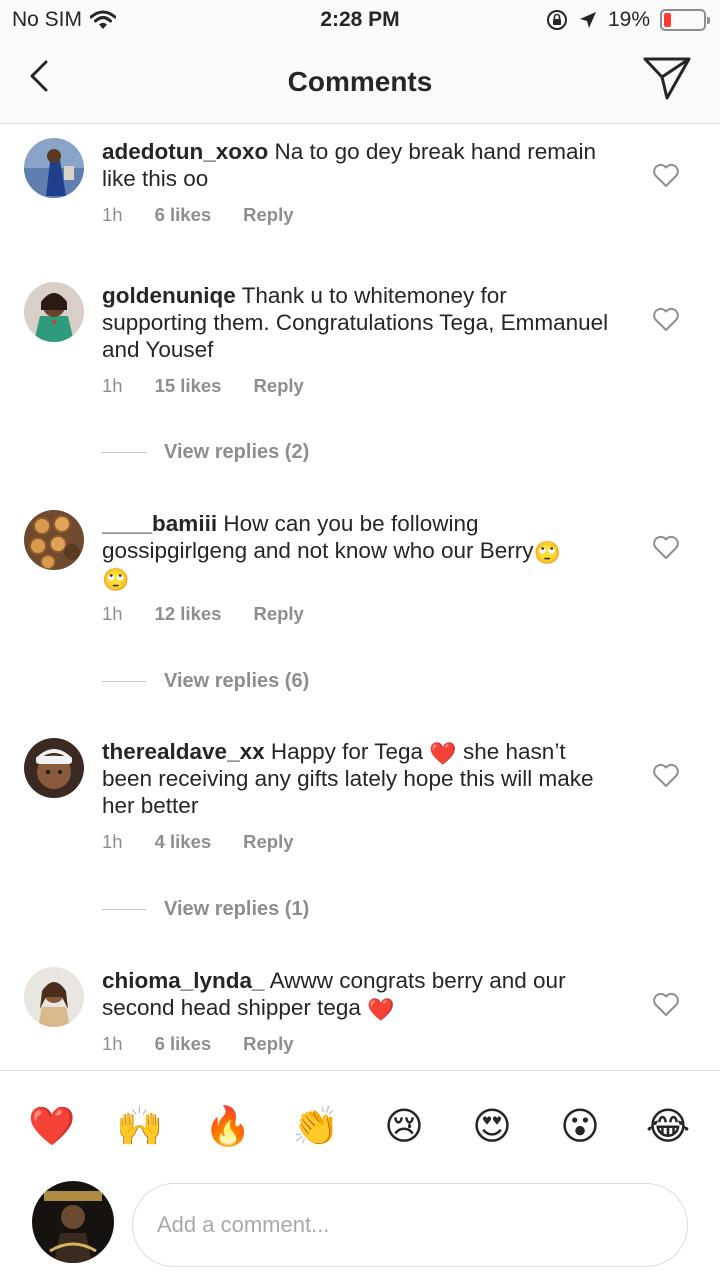  What do you see at coordinates (188, 614) in the screenshot?
I see `comment-likes: 12 likes` at bounding box center [188, 614].